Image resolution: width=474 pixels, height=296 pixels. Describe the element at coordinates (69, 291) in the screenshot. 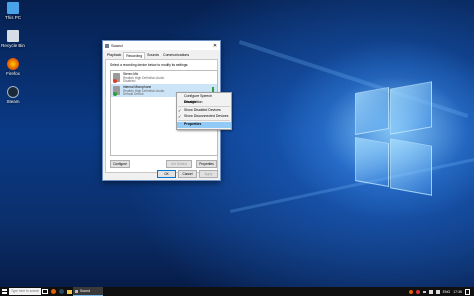

I see `folder-taskbar-icon` at that location.